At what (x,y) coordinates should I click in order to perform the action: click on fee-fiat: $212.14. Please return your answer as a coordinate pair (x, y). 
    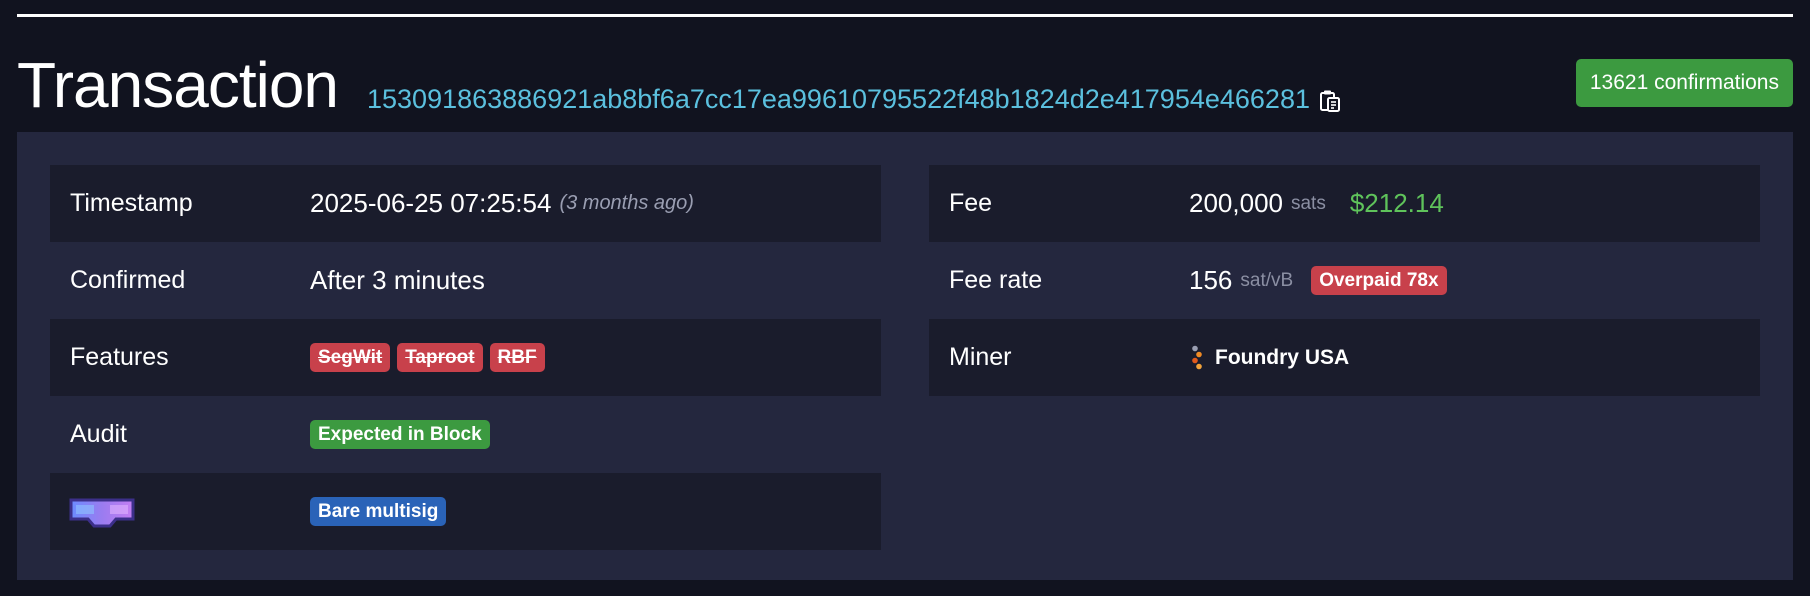
    Looking at the image, I should click on (1397, 203).